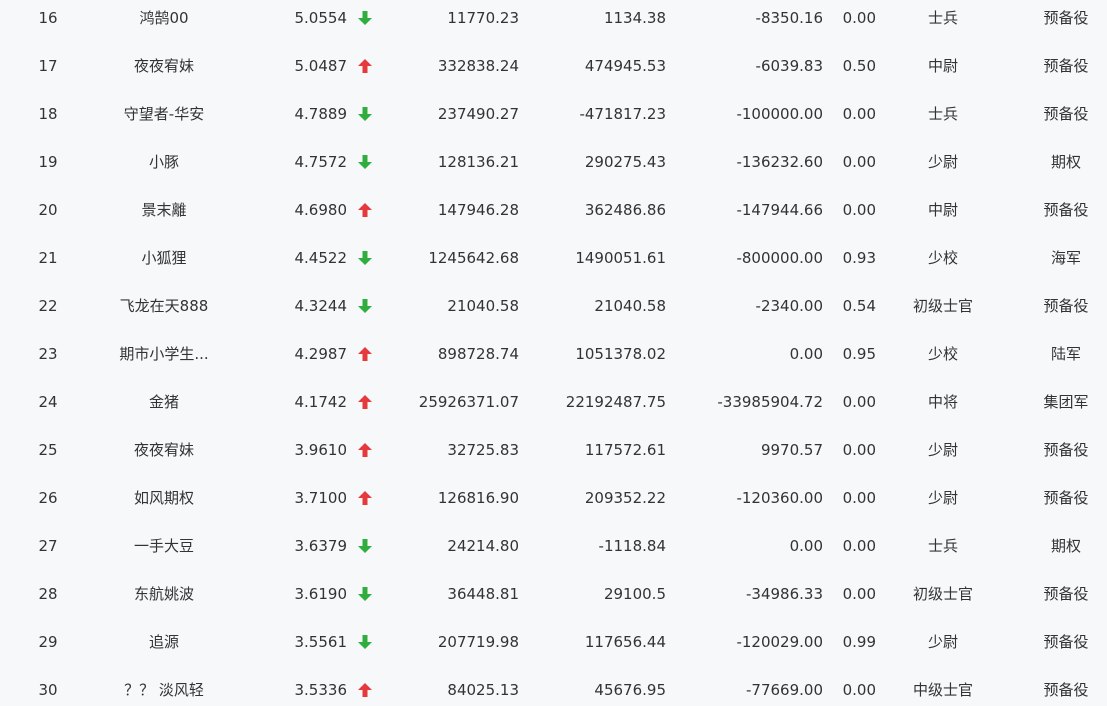 The image size is (1107, 706). I want to click on rank-cell: 21, so click(48, 258).